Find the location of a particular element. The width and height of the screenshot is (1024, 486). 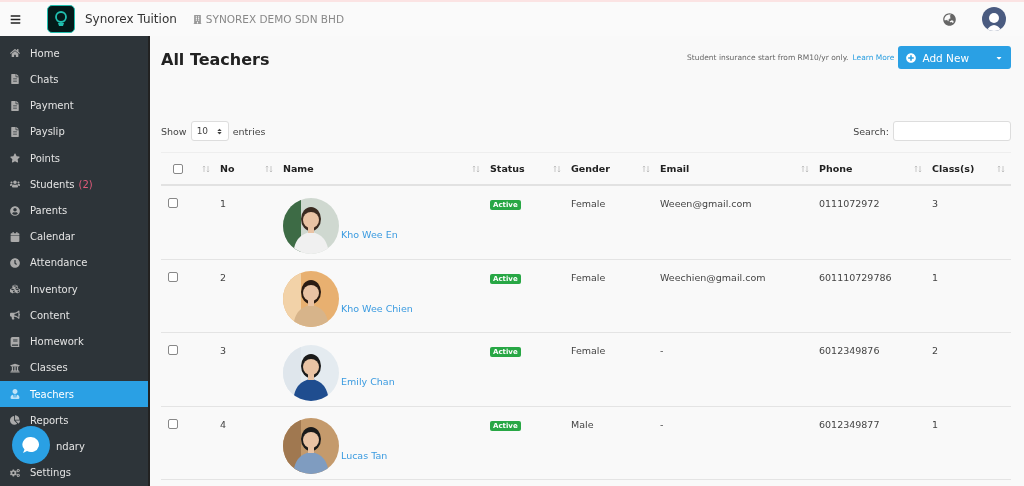

table-cell: - is located at coordinates (662, 424).